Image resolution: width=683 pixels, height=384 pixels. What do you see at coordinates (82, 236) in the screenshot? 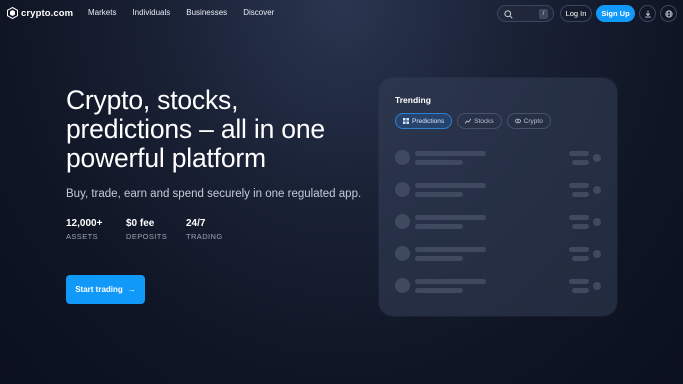
I see `stat-label: ASSETS` at bounding box center [82, 236].